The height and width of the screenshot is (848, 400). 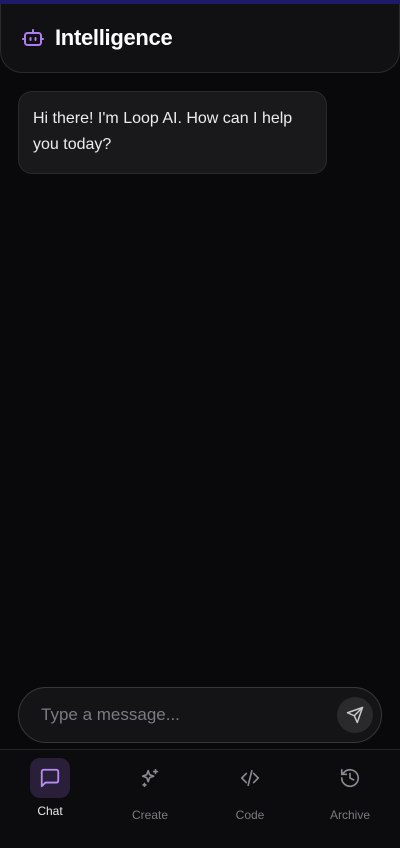 I want to click on nav-label: Code, so click(x=250, y=815).